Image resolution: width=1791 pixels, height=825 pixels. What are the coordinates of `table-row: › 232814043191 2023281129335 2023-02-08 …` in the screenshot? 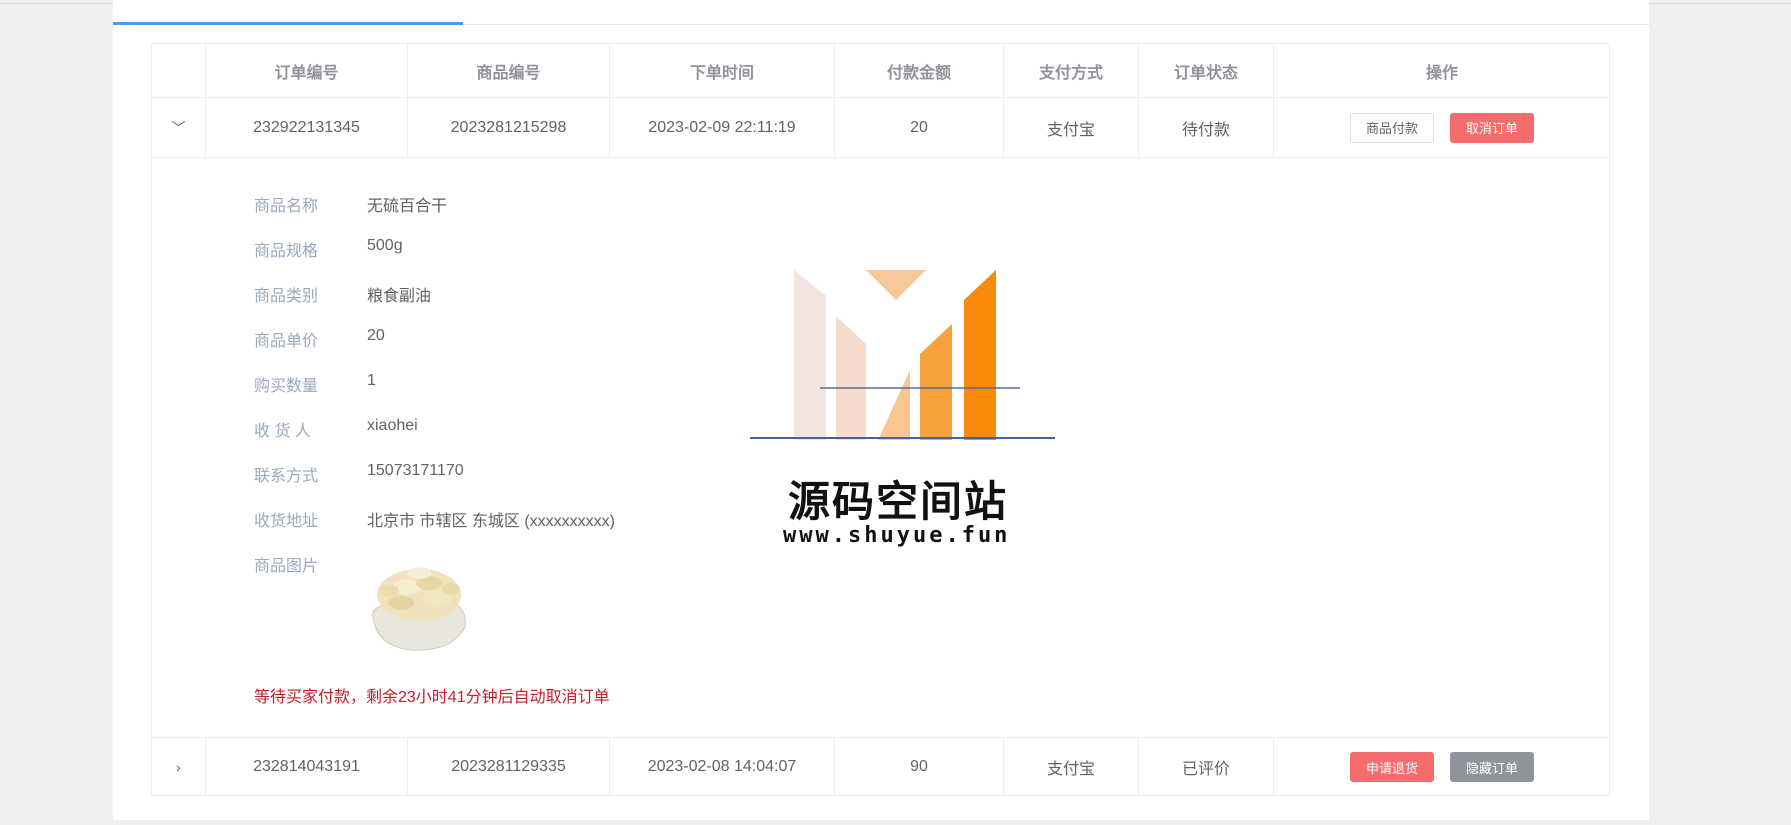 It's located at (880, 767).